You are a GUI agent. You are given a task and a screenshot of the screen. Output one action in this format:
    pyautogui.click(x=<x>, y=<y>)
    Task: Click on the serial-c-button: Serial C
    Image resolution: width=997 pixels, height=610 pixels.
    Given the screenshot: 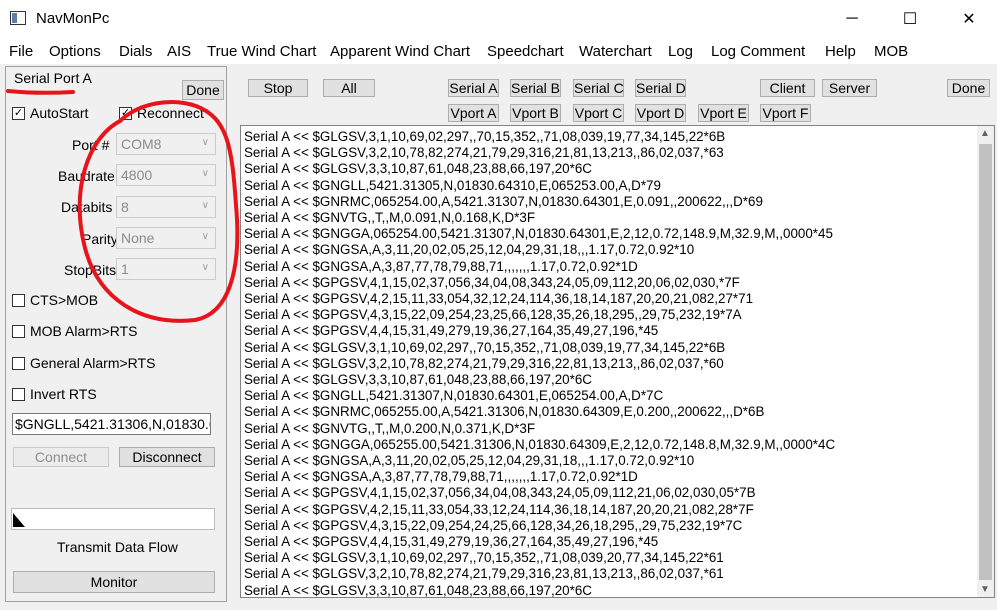 What is the action you would take?
    pyautogui.click(x=598, y=88)
    